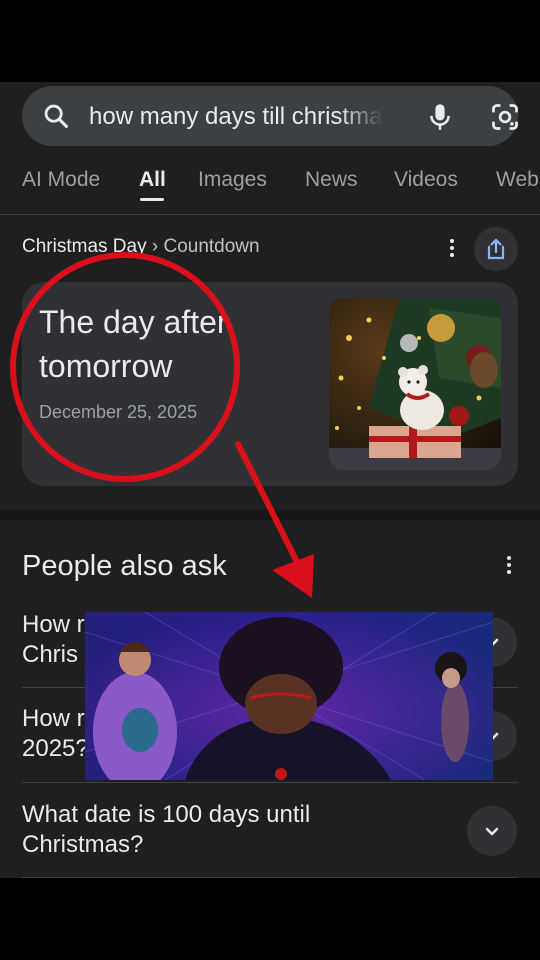  What do you see at coordinates (53, 640) in the screenshot?
I see `question-1: How r Chris` at bounding box center [53, 640].